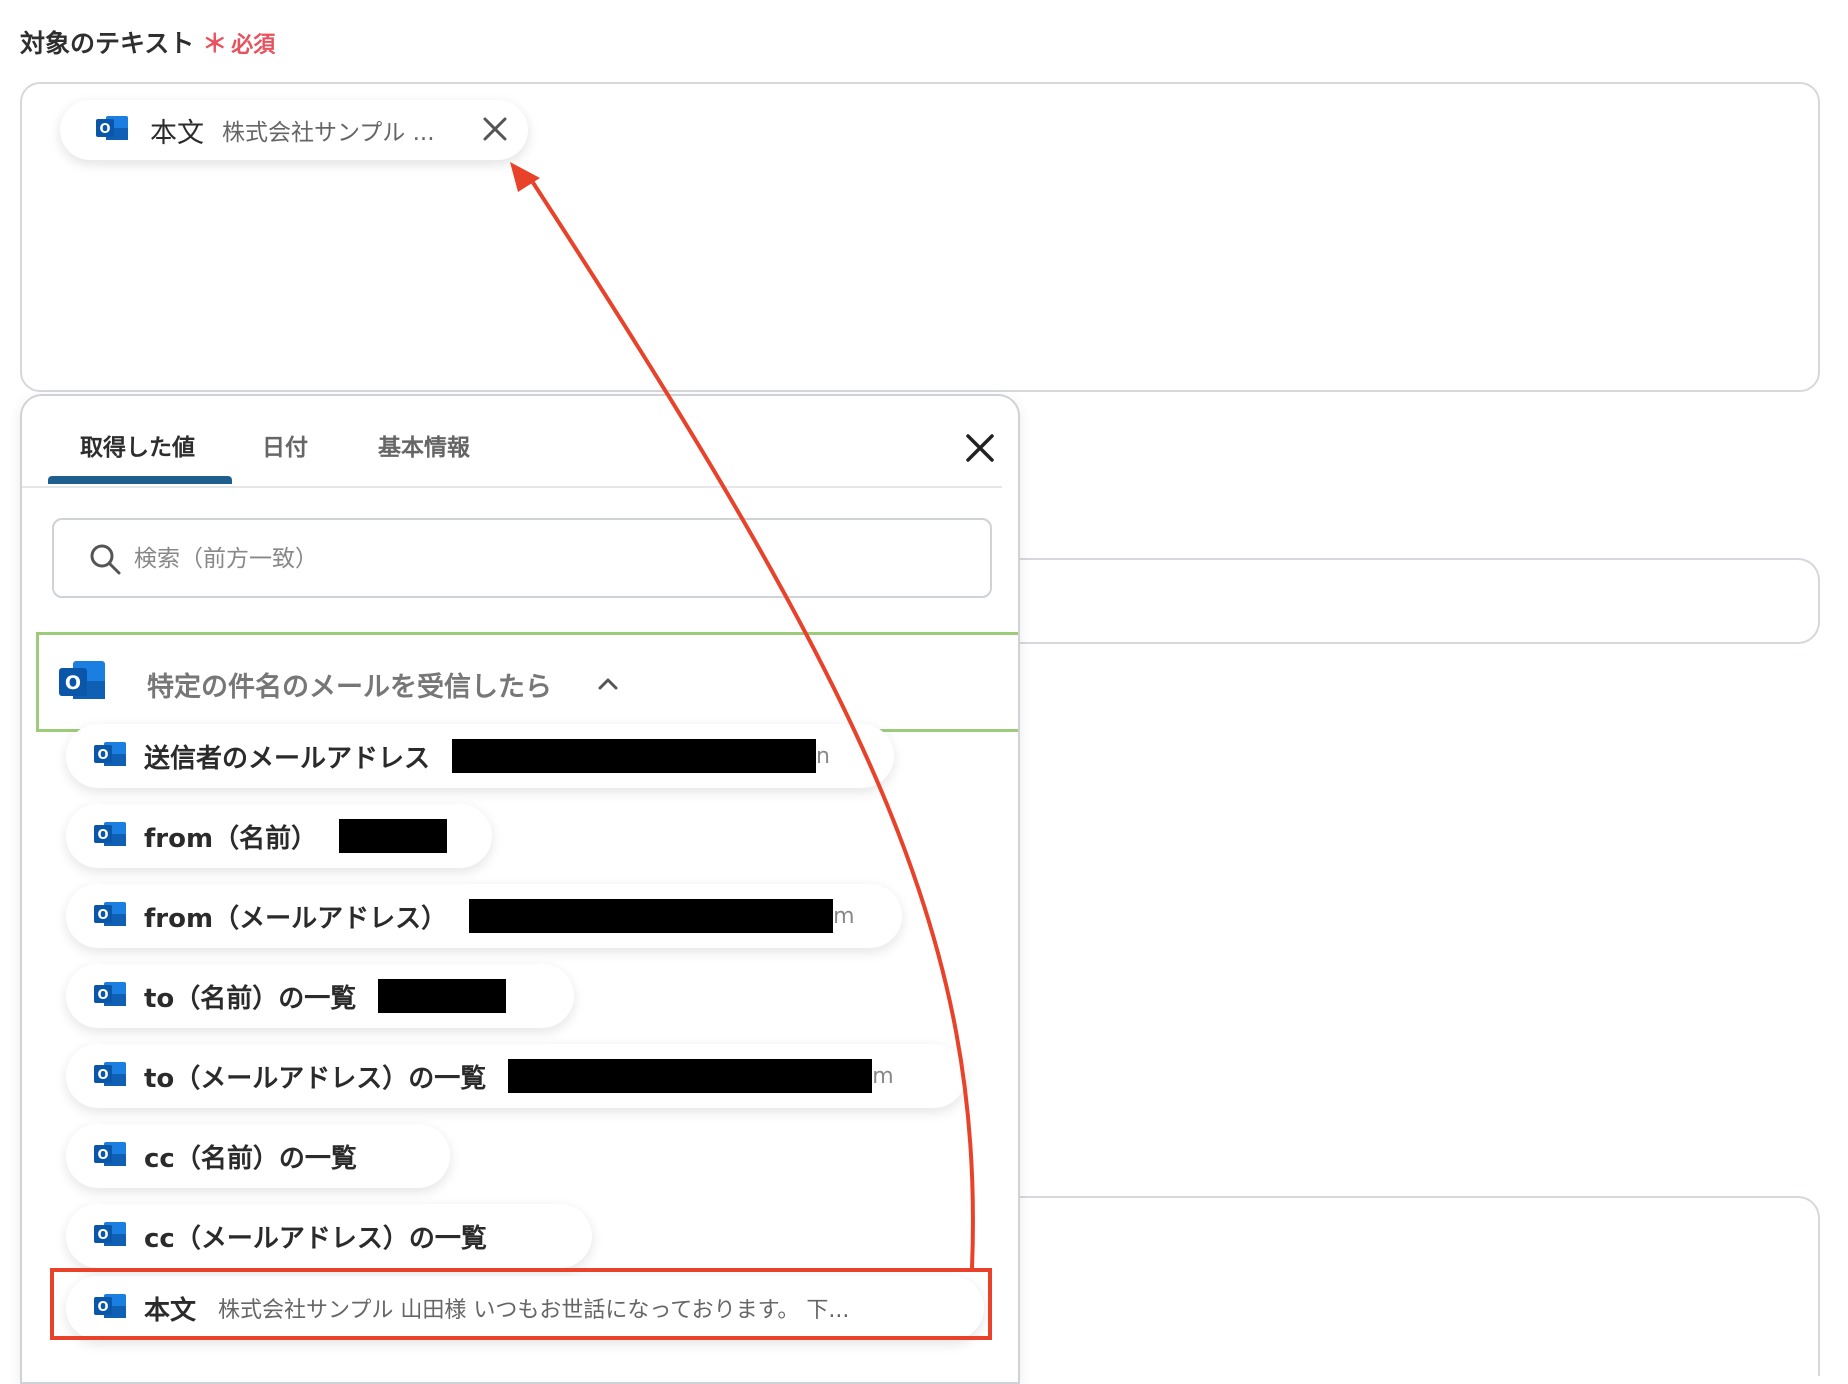 The width and height of the screenshot is (1848, 1384). Describe the element at coordinates (349, 687) in the screenshot. I see `group-title: 特定の件名のメールを受信したら` at that location.